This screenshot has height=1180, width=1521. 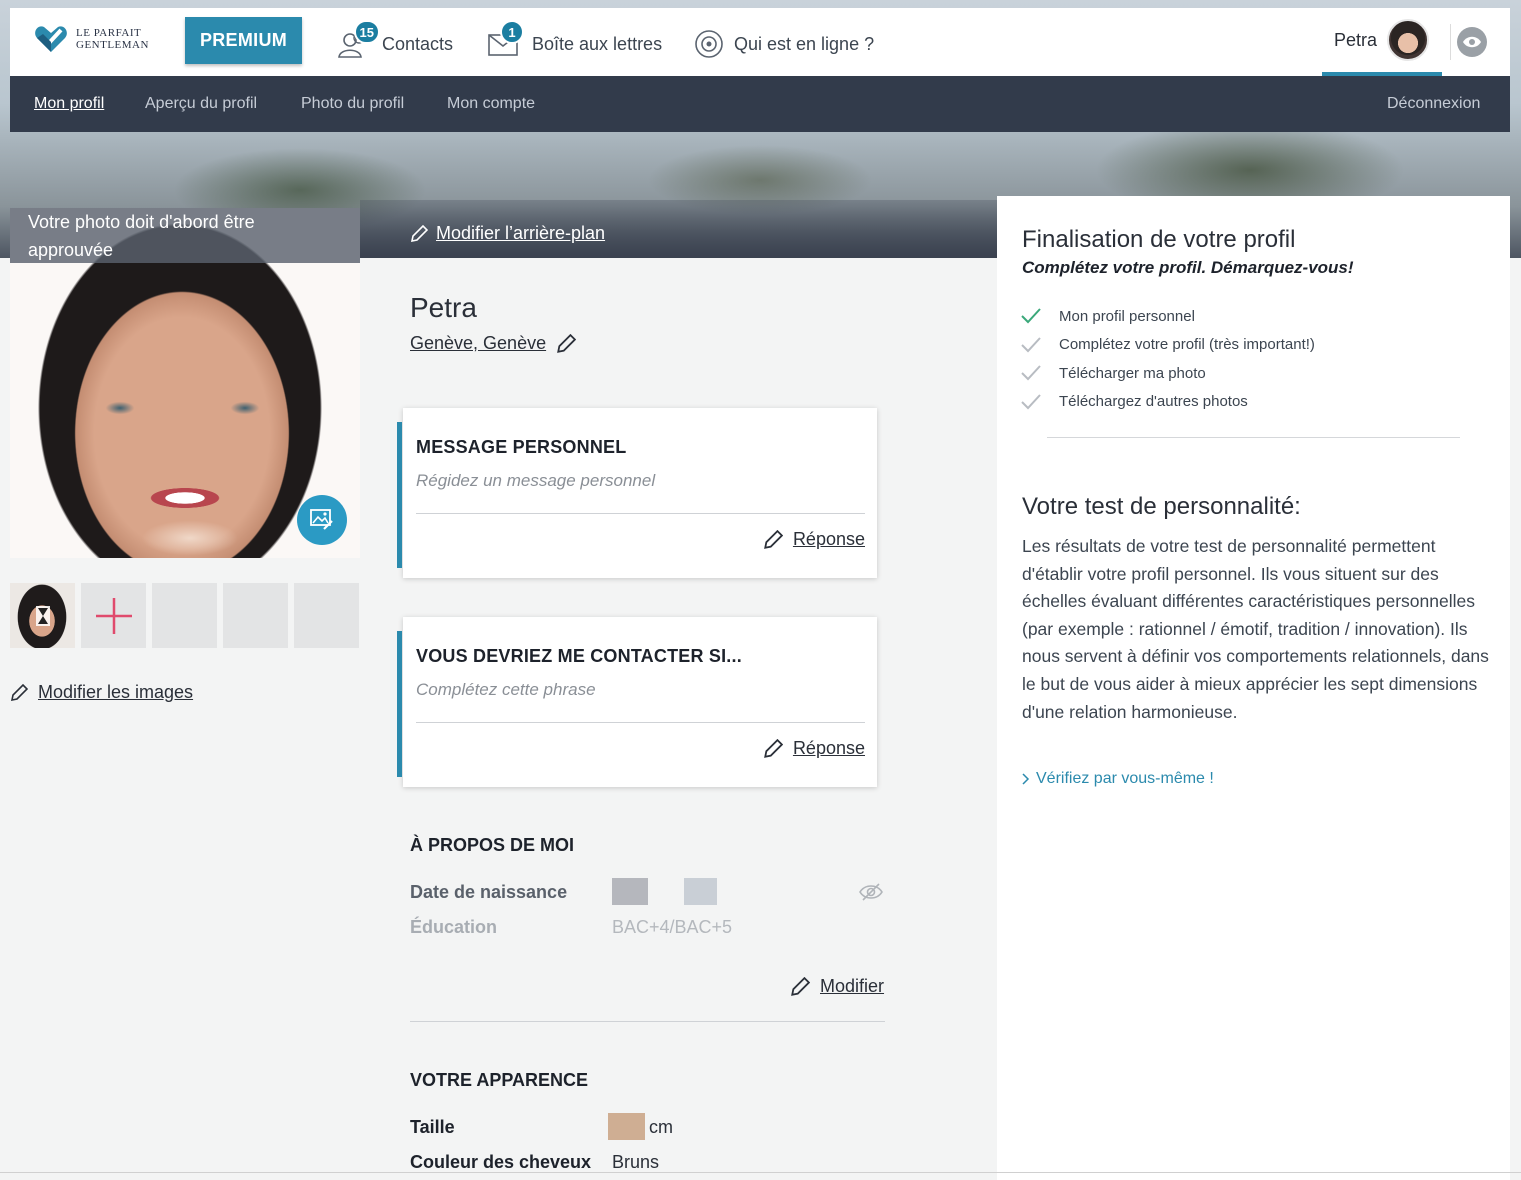 What do you see at coordinates (443, 307) in the screenshot?
I see `profile-name: Petra` at bounding box center [443, 307].